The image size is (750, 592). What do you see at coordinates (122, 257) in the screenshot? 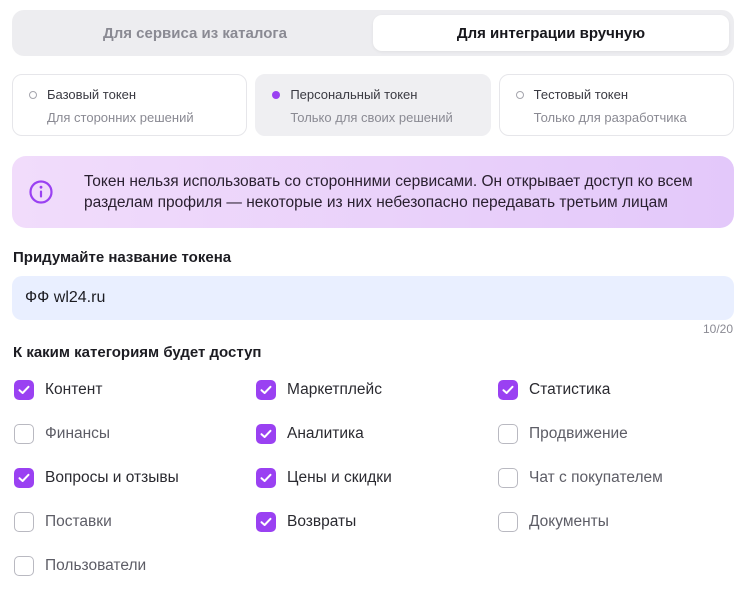
I see `token-name-label: Придумайте название токена` at bounding box center [122, 257].